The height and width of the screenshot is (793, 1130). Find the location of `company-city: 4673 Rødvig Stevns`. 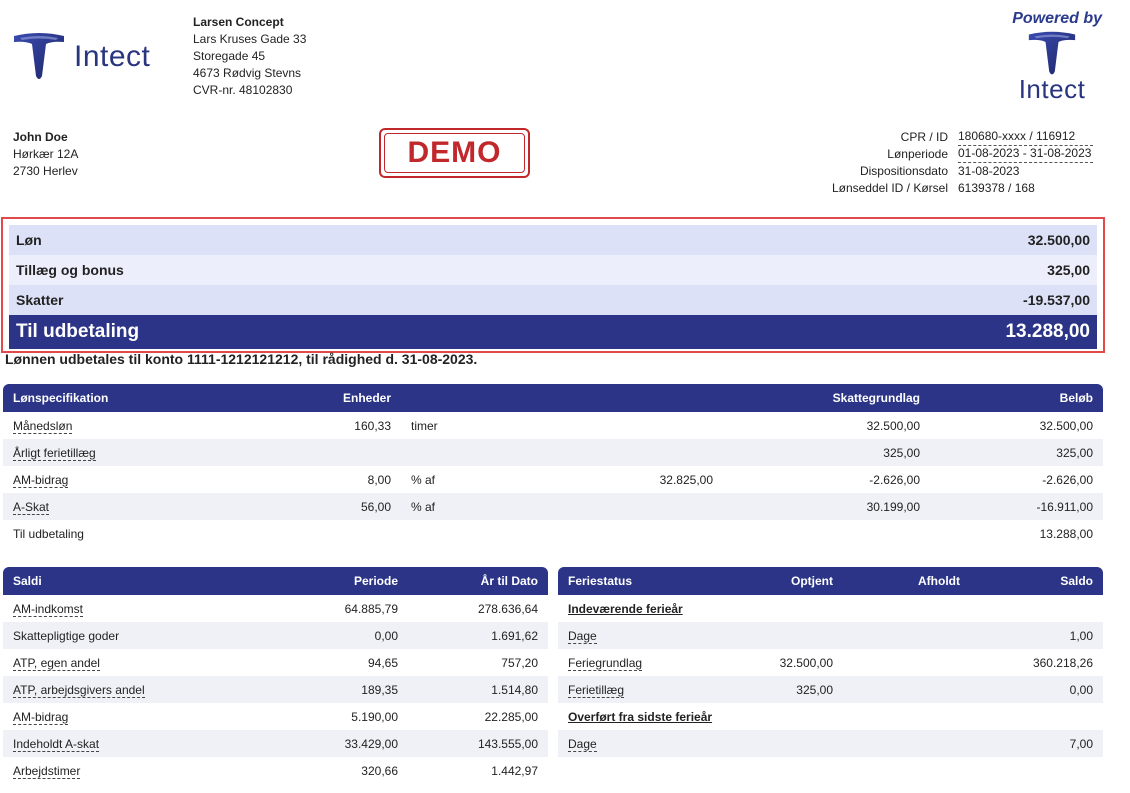

company-city: 4673 Rødvig Stevns is located at coordinates (247, 73).